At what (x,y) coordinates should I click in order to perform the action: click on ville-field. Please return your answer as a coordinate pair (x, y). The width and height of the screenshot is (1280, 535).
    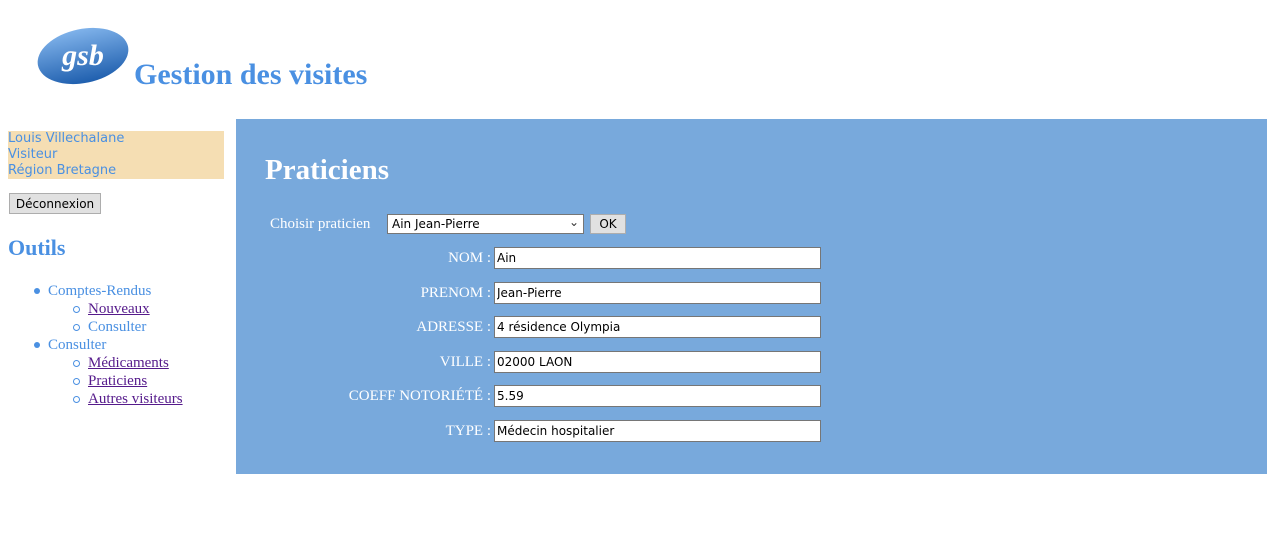
    Looking at the image, I should click on (657, 362).